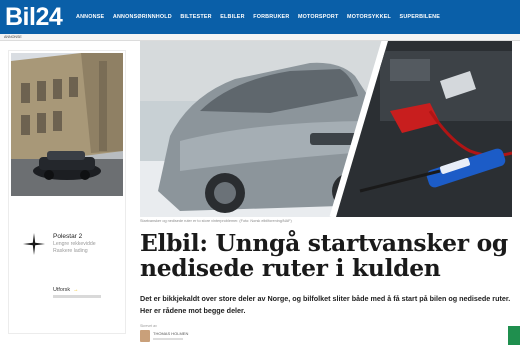 The height and width of the screenshot is (345, 520). What do you see at coordinates (232, 17) in the screenshot?
I see `nav-item-elbiler: ELBILER` at bounding box center [232, 17].